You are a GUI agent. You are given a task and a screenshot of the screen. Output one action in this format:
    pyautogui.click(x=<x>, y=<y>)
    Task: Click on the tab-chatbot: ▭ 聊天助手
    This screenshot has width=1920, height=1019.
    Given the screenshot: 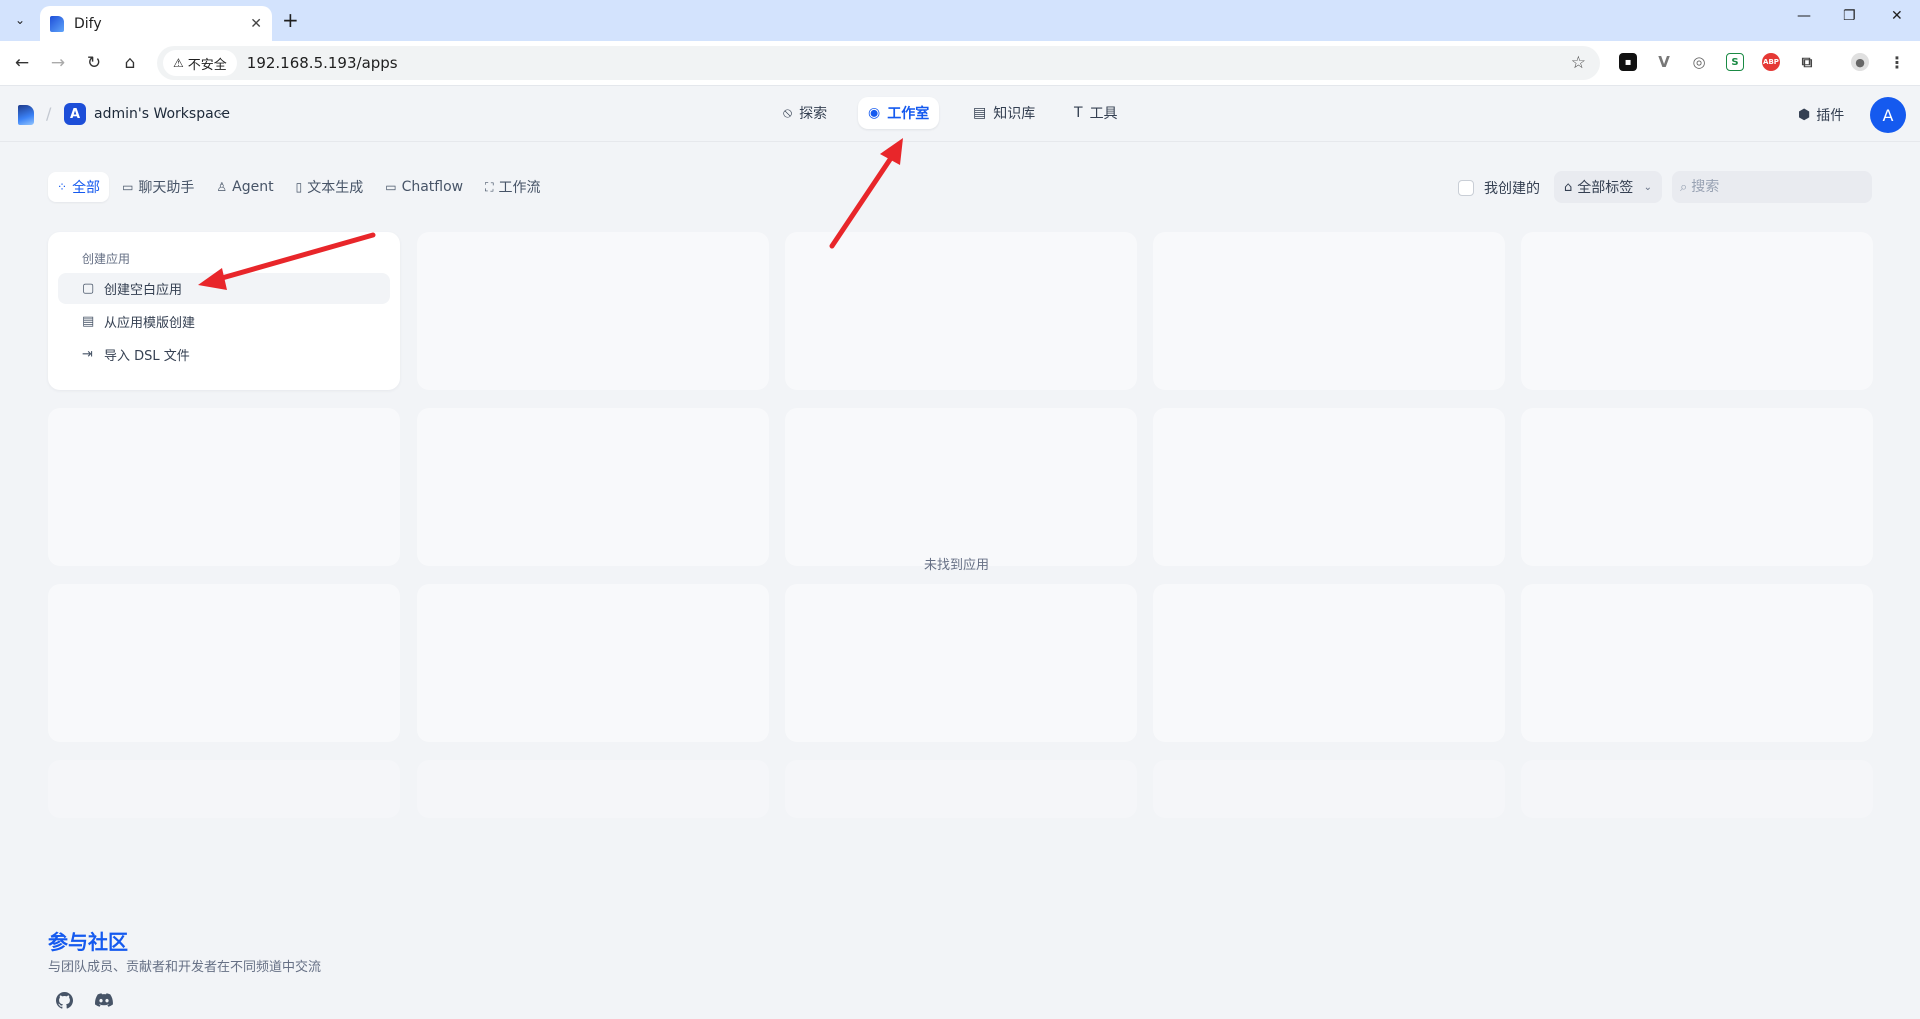 What is the action you would take?
    pyautogui.click(x=158, y=187)
    